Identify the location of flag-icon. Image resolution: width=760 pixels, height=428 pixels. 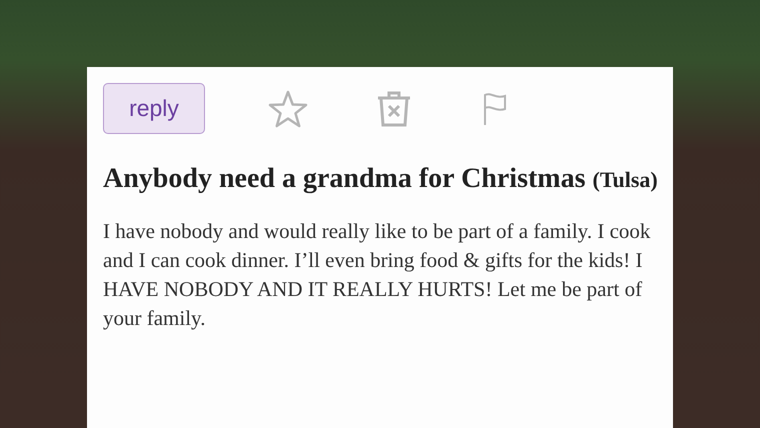
(495, 109).